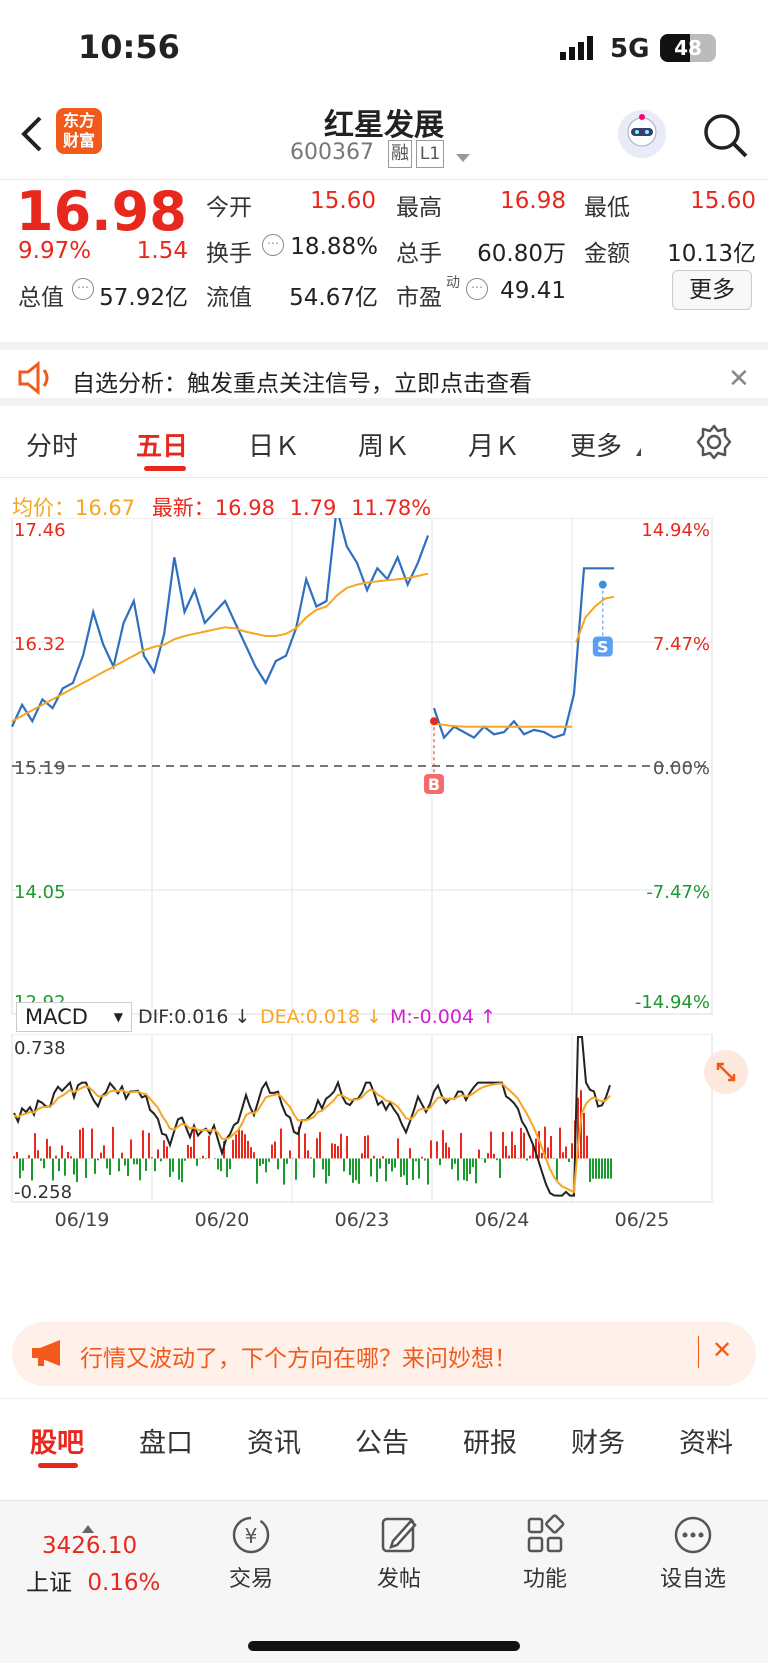  What do you see at coordinates (596, 444) in the screenshot?
I see `tab-more: 更多` at bounding box center [596, 444].